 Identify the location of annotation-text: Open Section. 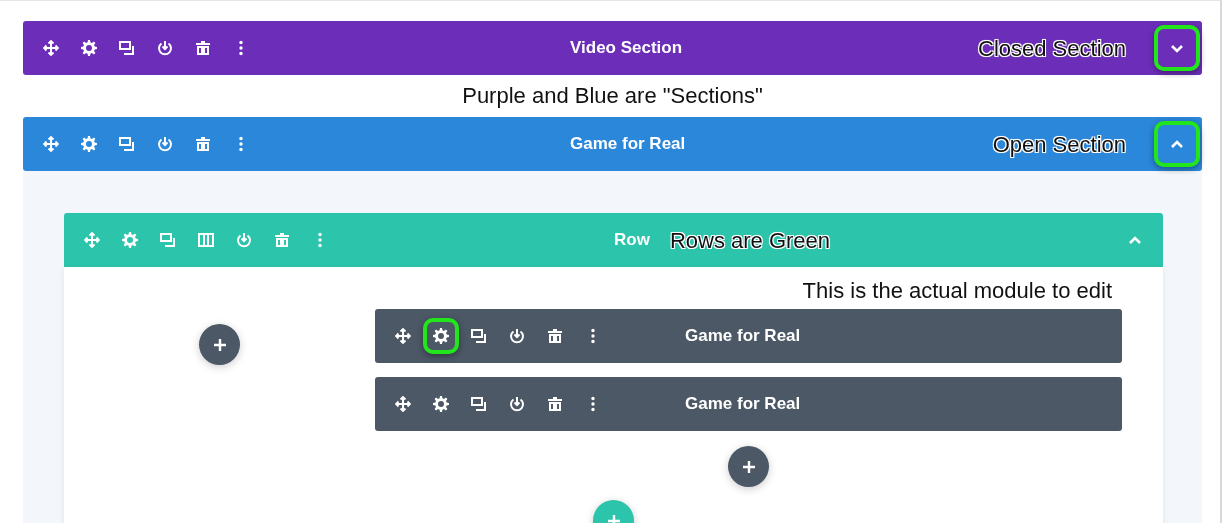
(1059, 144).